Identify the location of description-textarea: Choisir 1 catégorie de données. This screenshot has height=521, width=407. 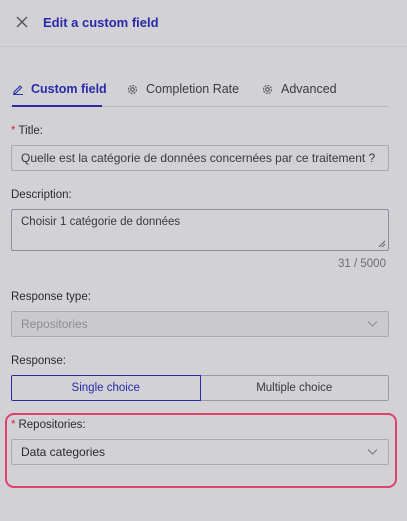
(200, 230).